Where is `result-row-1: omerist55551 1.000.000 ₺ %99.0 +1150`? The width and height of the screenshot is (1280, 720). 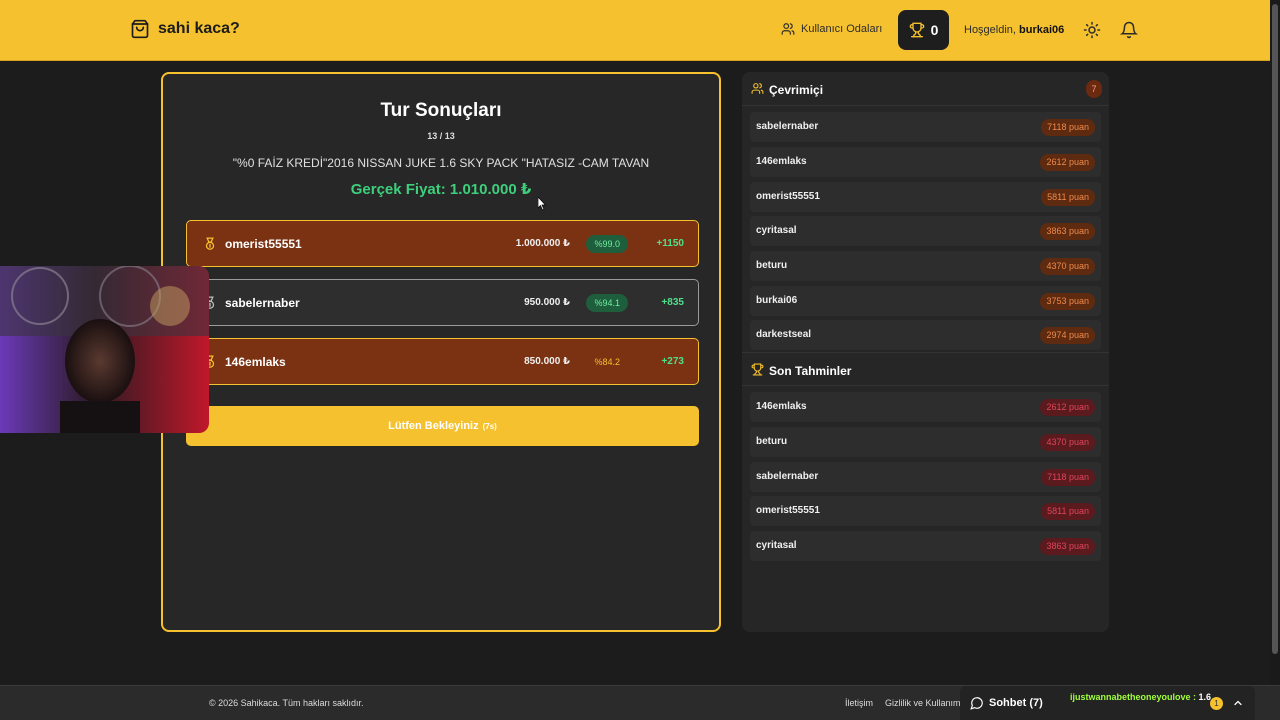
result-row-1: omerist55551 1.000.000 ₺ %99.0 +1150 is located at coordinates (442, 243).